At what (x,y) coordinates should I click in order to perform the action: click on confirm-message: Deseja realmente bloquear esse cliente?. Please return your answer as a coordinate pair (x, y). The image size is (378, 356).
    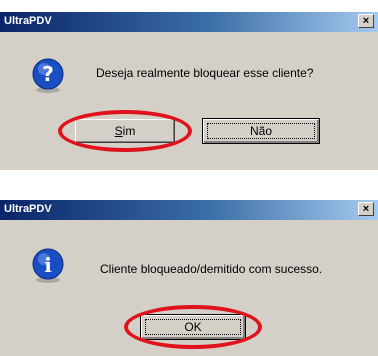
    Looking at the image, I should click on (205, 73).